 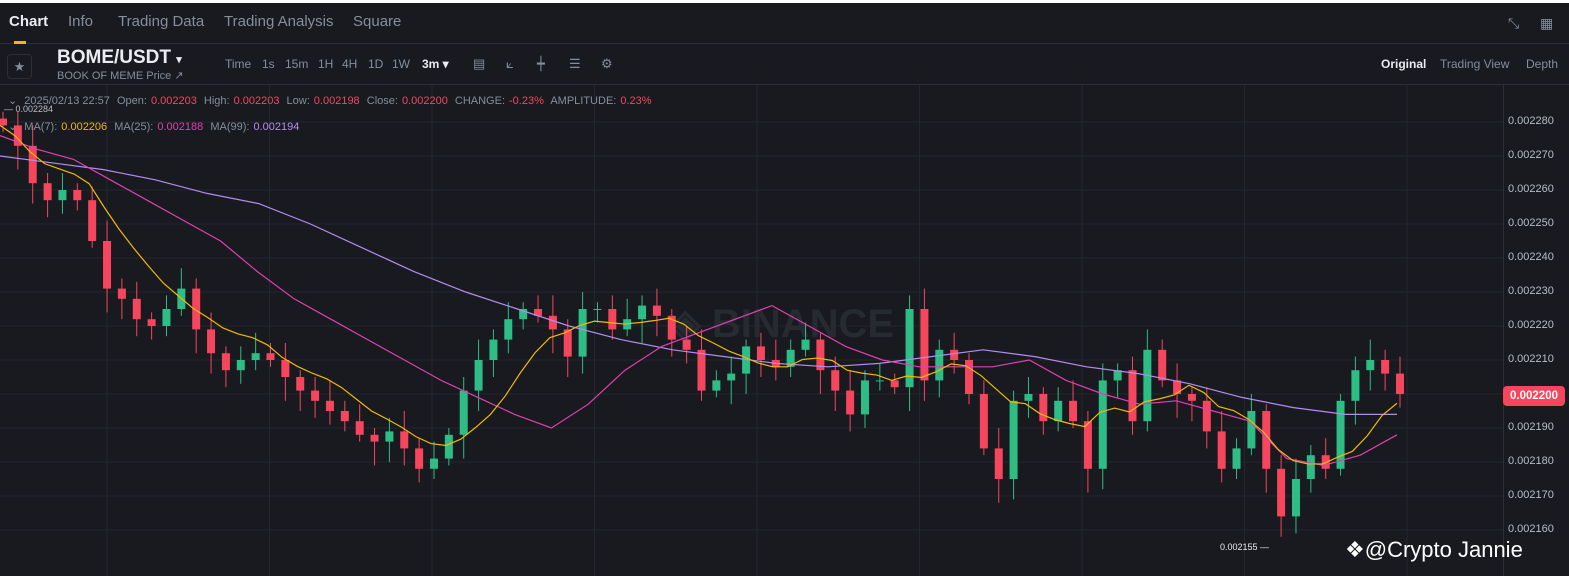 What do you see at coordinates (349, 64) in the screenshot?
I see `timeframe-4h: 4H` at bounding box center [349, 64].